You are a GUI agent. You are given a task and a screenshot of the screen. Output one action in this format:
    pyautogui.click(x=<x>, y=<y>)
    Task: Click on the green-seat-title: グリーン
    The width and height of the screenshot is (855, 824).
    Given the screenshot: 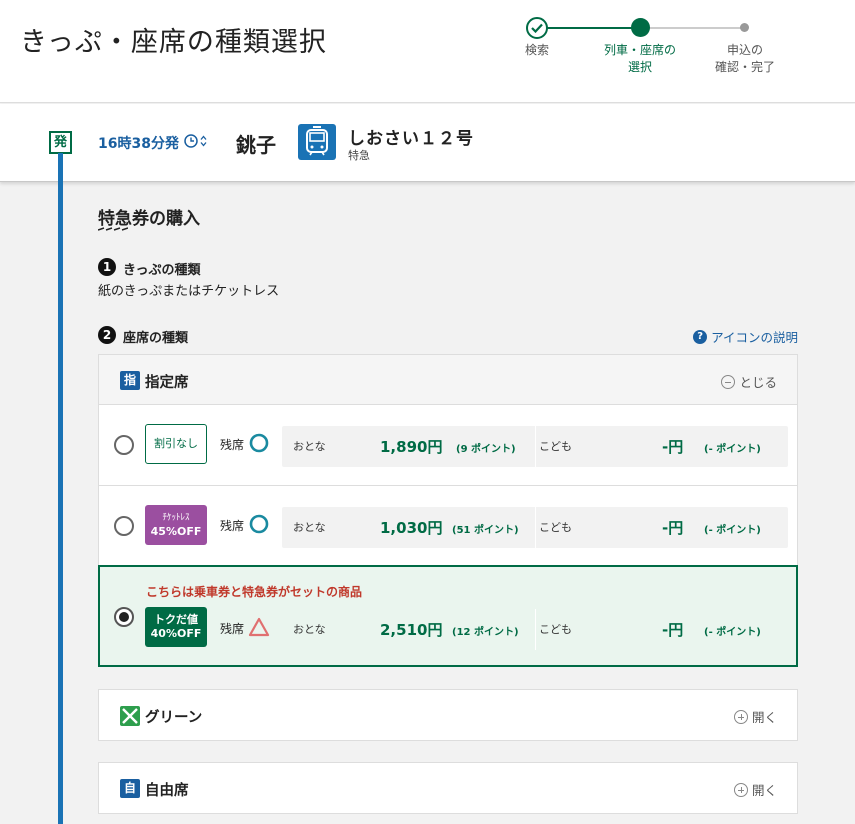 What is the action you would take?
    pyautogui.click(x=174, y=718)
    